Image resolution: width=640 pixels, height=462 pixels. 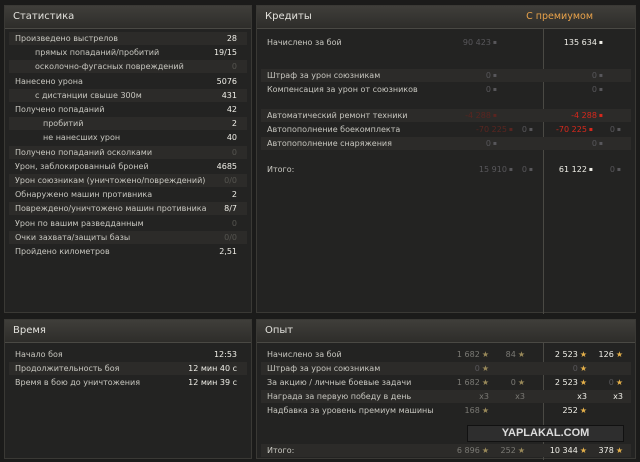 What do you see at coordinates (583, 42) in the screenshot?
I see `credit-premium: 135 634 ▪` at bounding box center [583, 42].